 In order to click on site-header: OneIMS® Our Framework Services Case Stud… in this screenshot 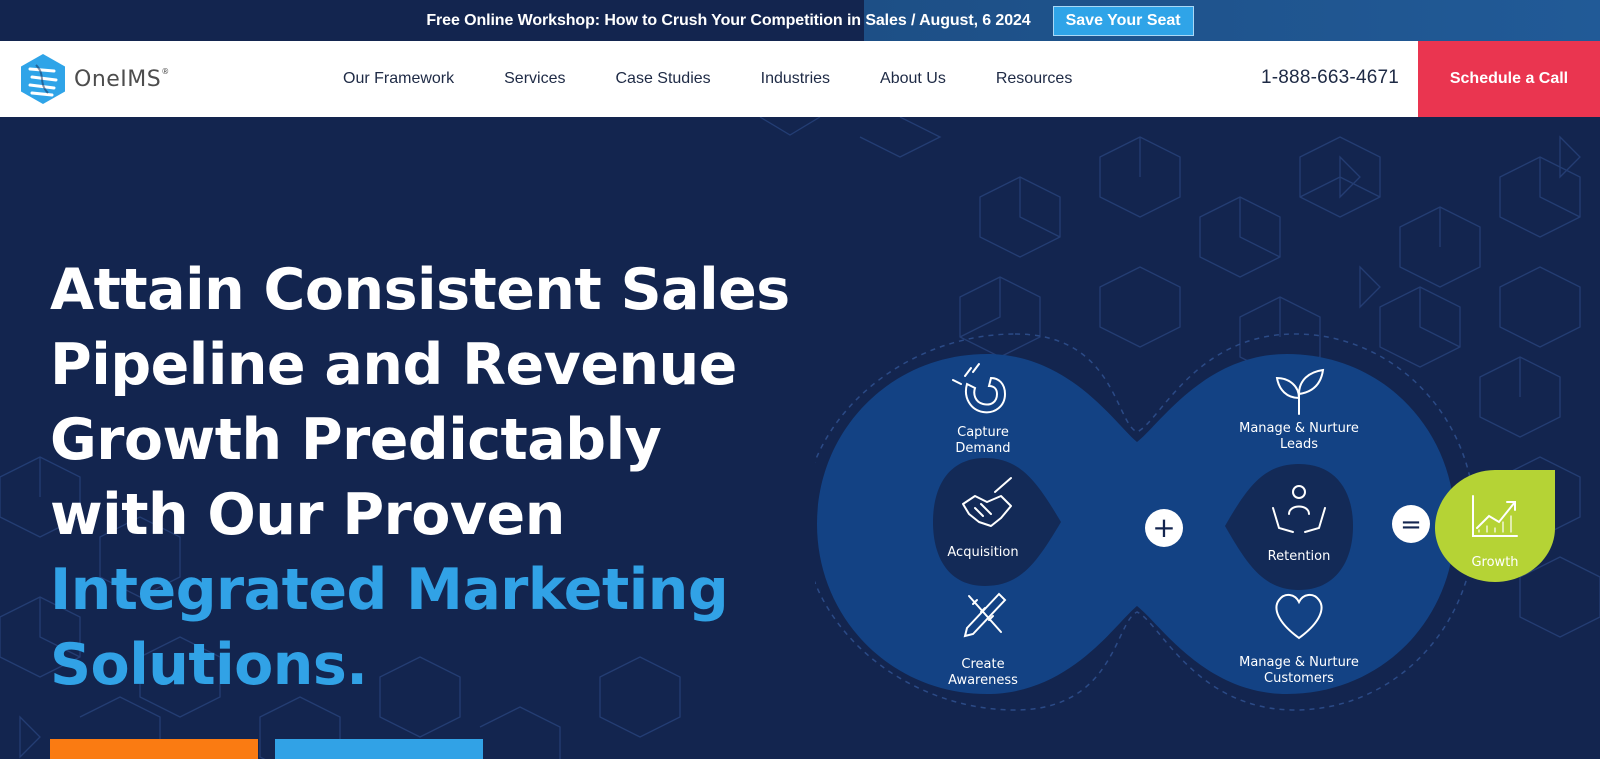, I will do `click(800, 79)`.